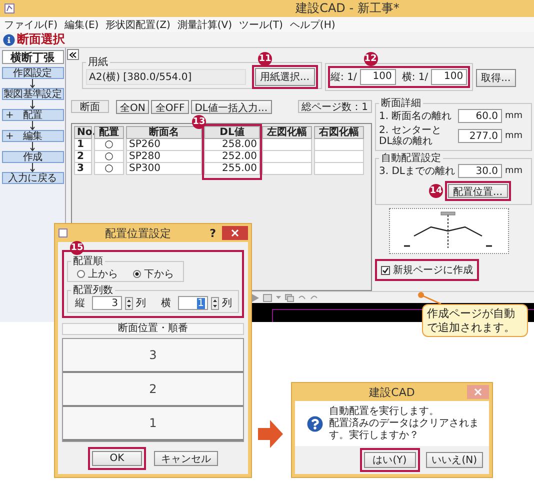 The height and width of the screenshot is (482, 534). Describe the element at coordinates (33, 178) in the screenshot. I see `sidebar-item: 入力に戻る` at that location.